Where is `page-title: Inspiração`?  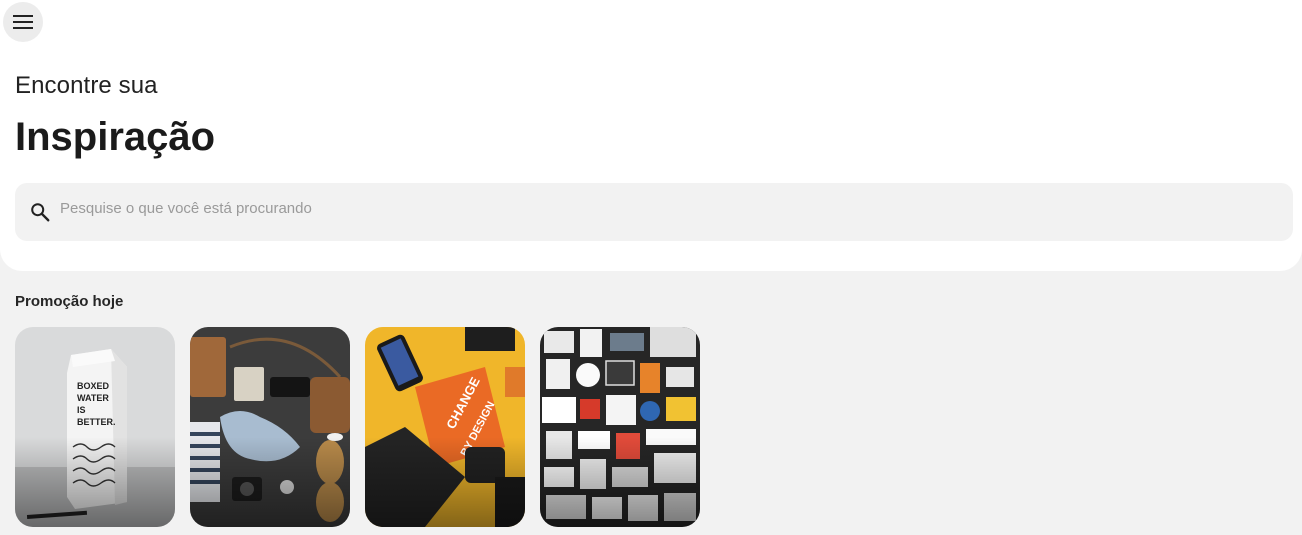 page-title: Inspiração is located at coordinates (115, 137).